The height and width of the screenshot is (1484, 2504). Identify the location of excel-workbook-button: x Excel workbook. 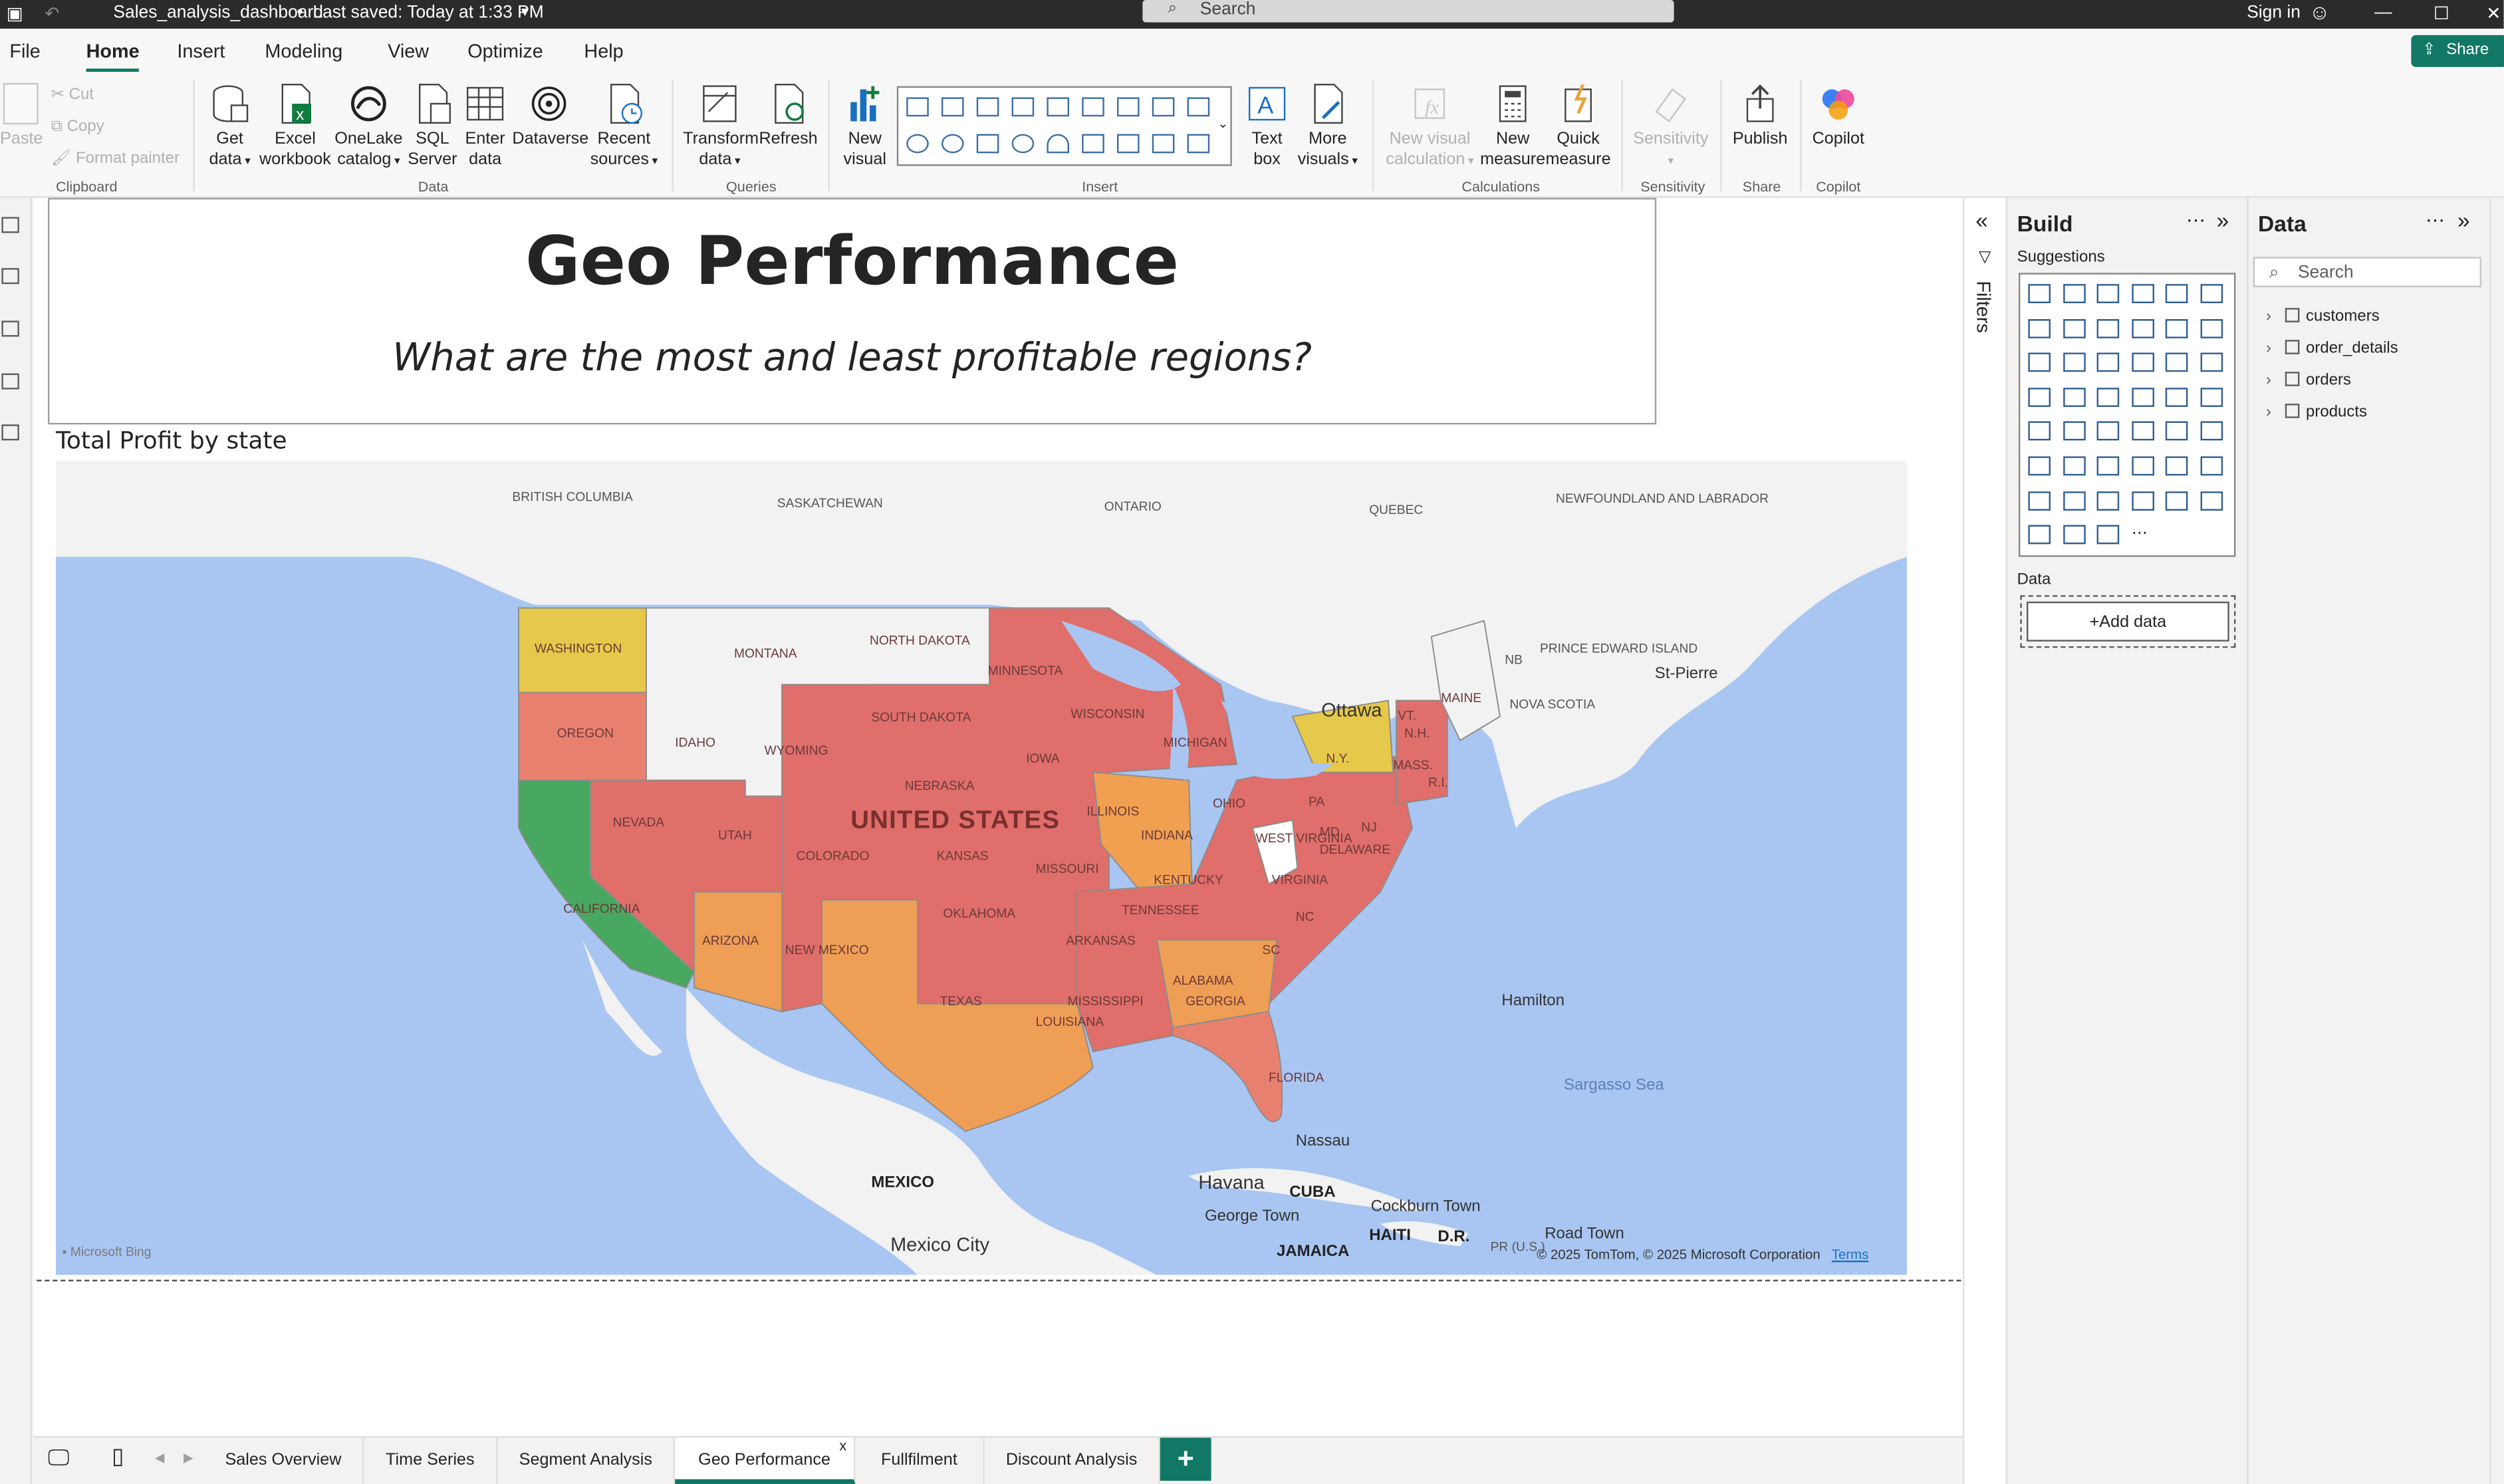
(295, 127).